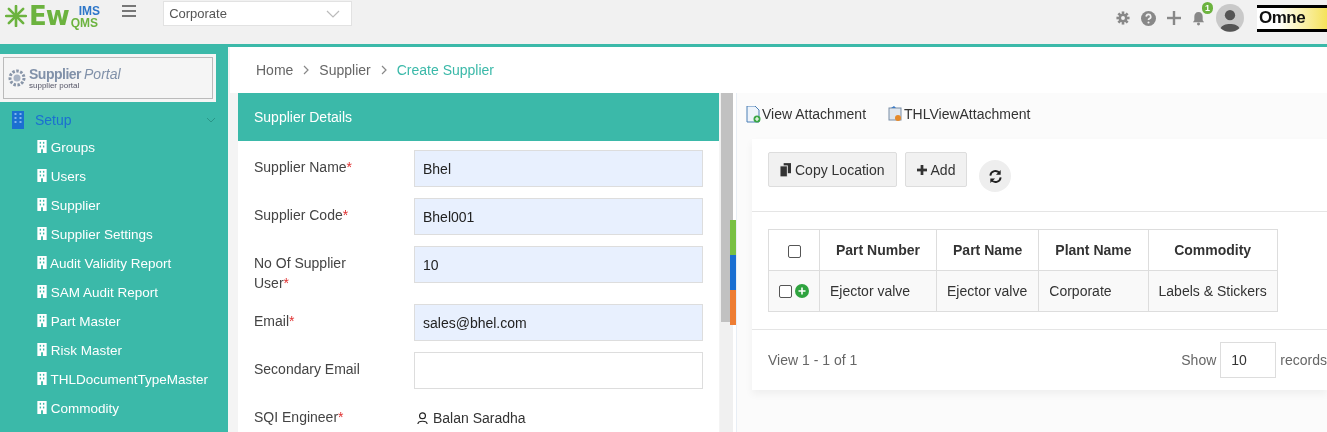 This screenshot has width=1327, height=432. Describe the element at coordinates (558, 168) in the screenshot. I see `input-field: Bhel` at that location.